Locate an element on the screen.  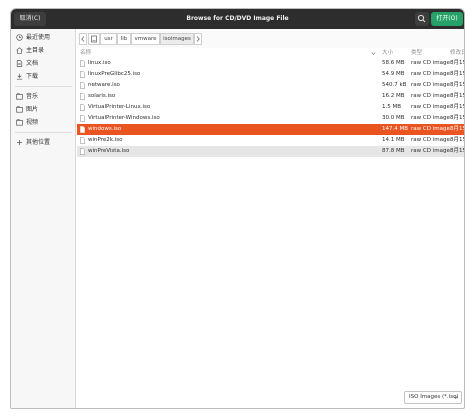
file-name: VirtualPrinter-Windows.iso is located at coordinates (124, 118).